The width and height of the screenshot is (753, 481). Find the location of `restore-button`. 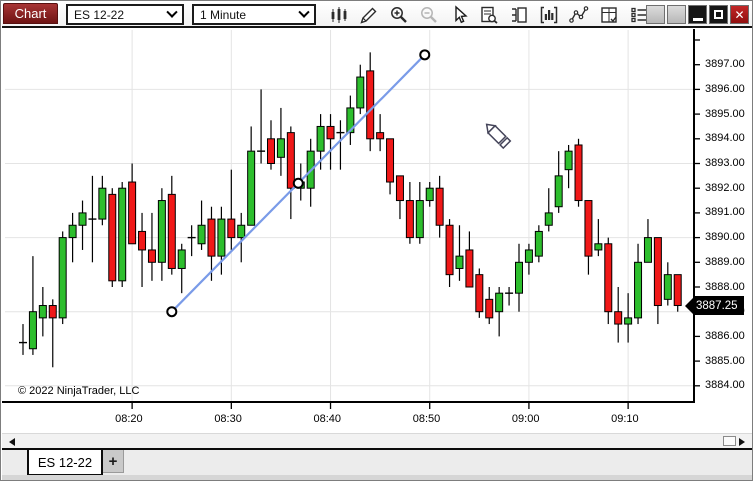

restore-button is located at coordinates (718, 14).